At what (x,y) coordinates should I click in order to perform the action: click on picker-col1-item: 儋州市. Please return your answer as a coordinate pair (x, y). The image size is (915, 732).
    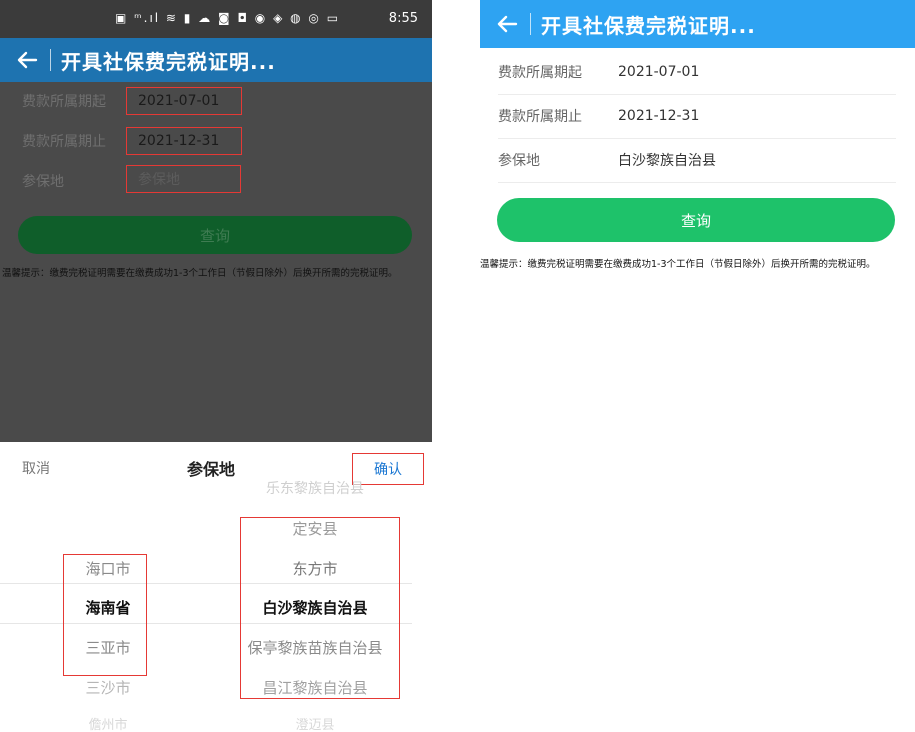
    Looking at the image, I should click on (108, 723).